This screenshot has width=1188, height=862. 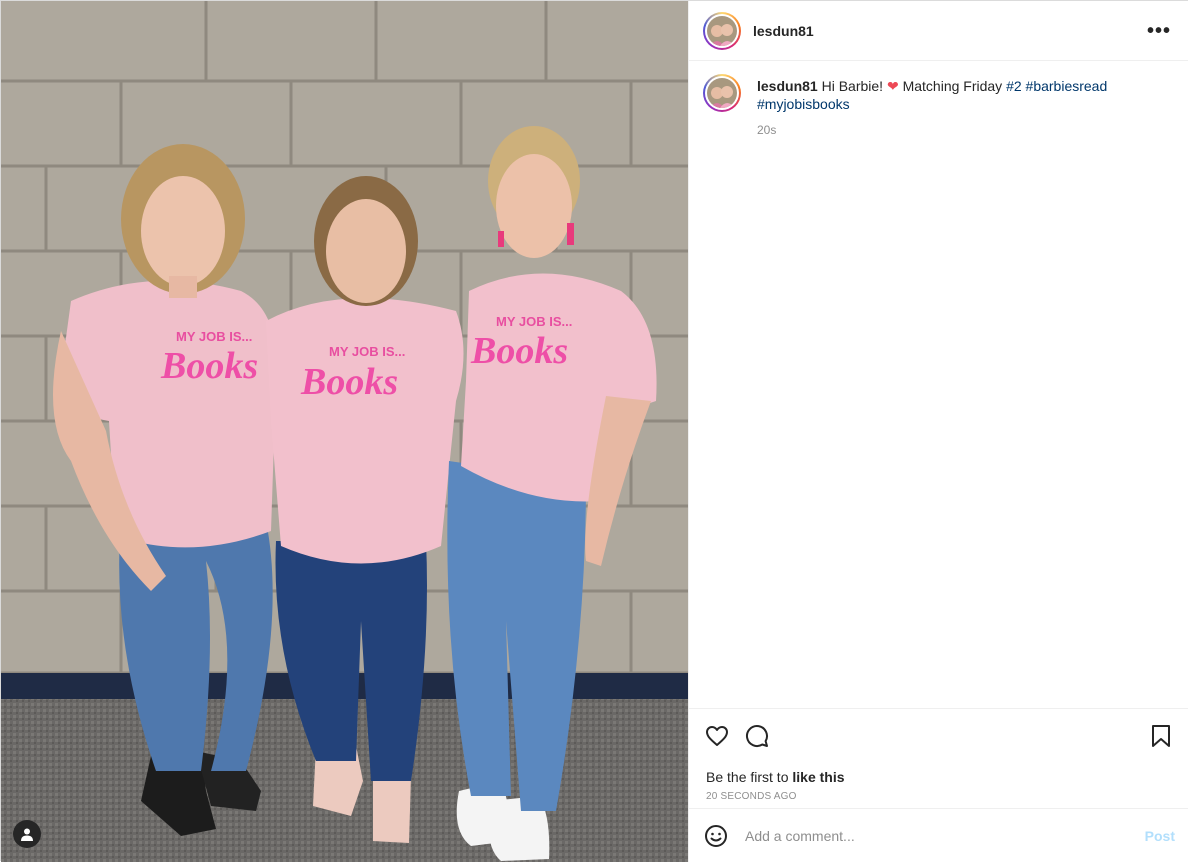 I want to click on avatar-image, so click(x=722, y=30).